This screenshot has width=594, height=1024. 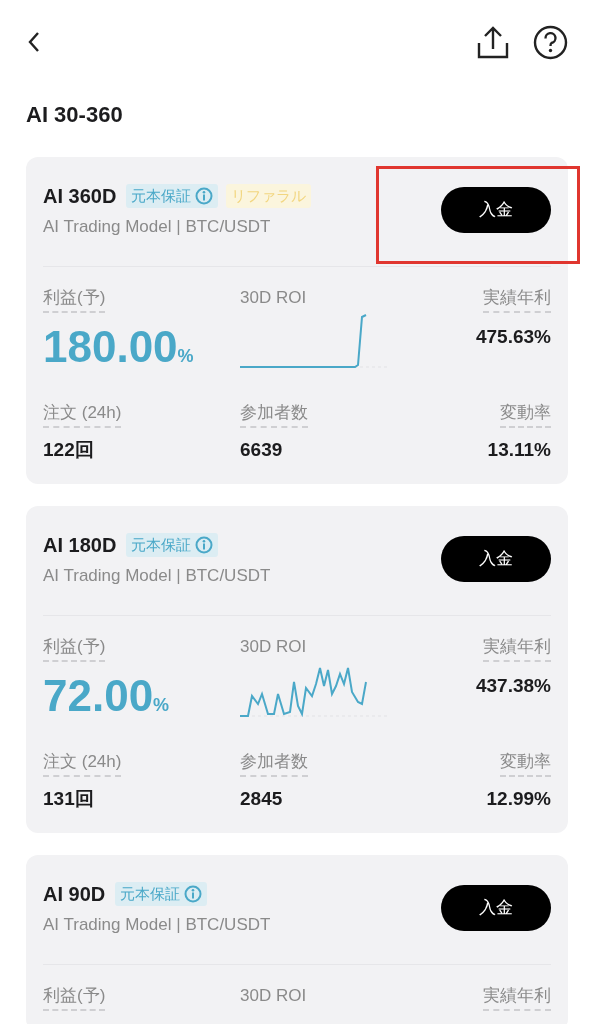 I want to click on stat-value: 6639, so click(x=261, y=449).